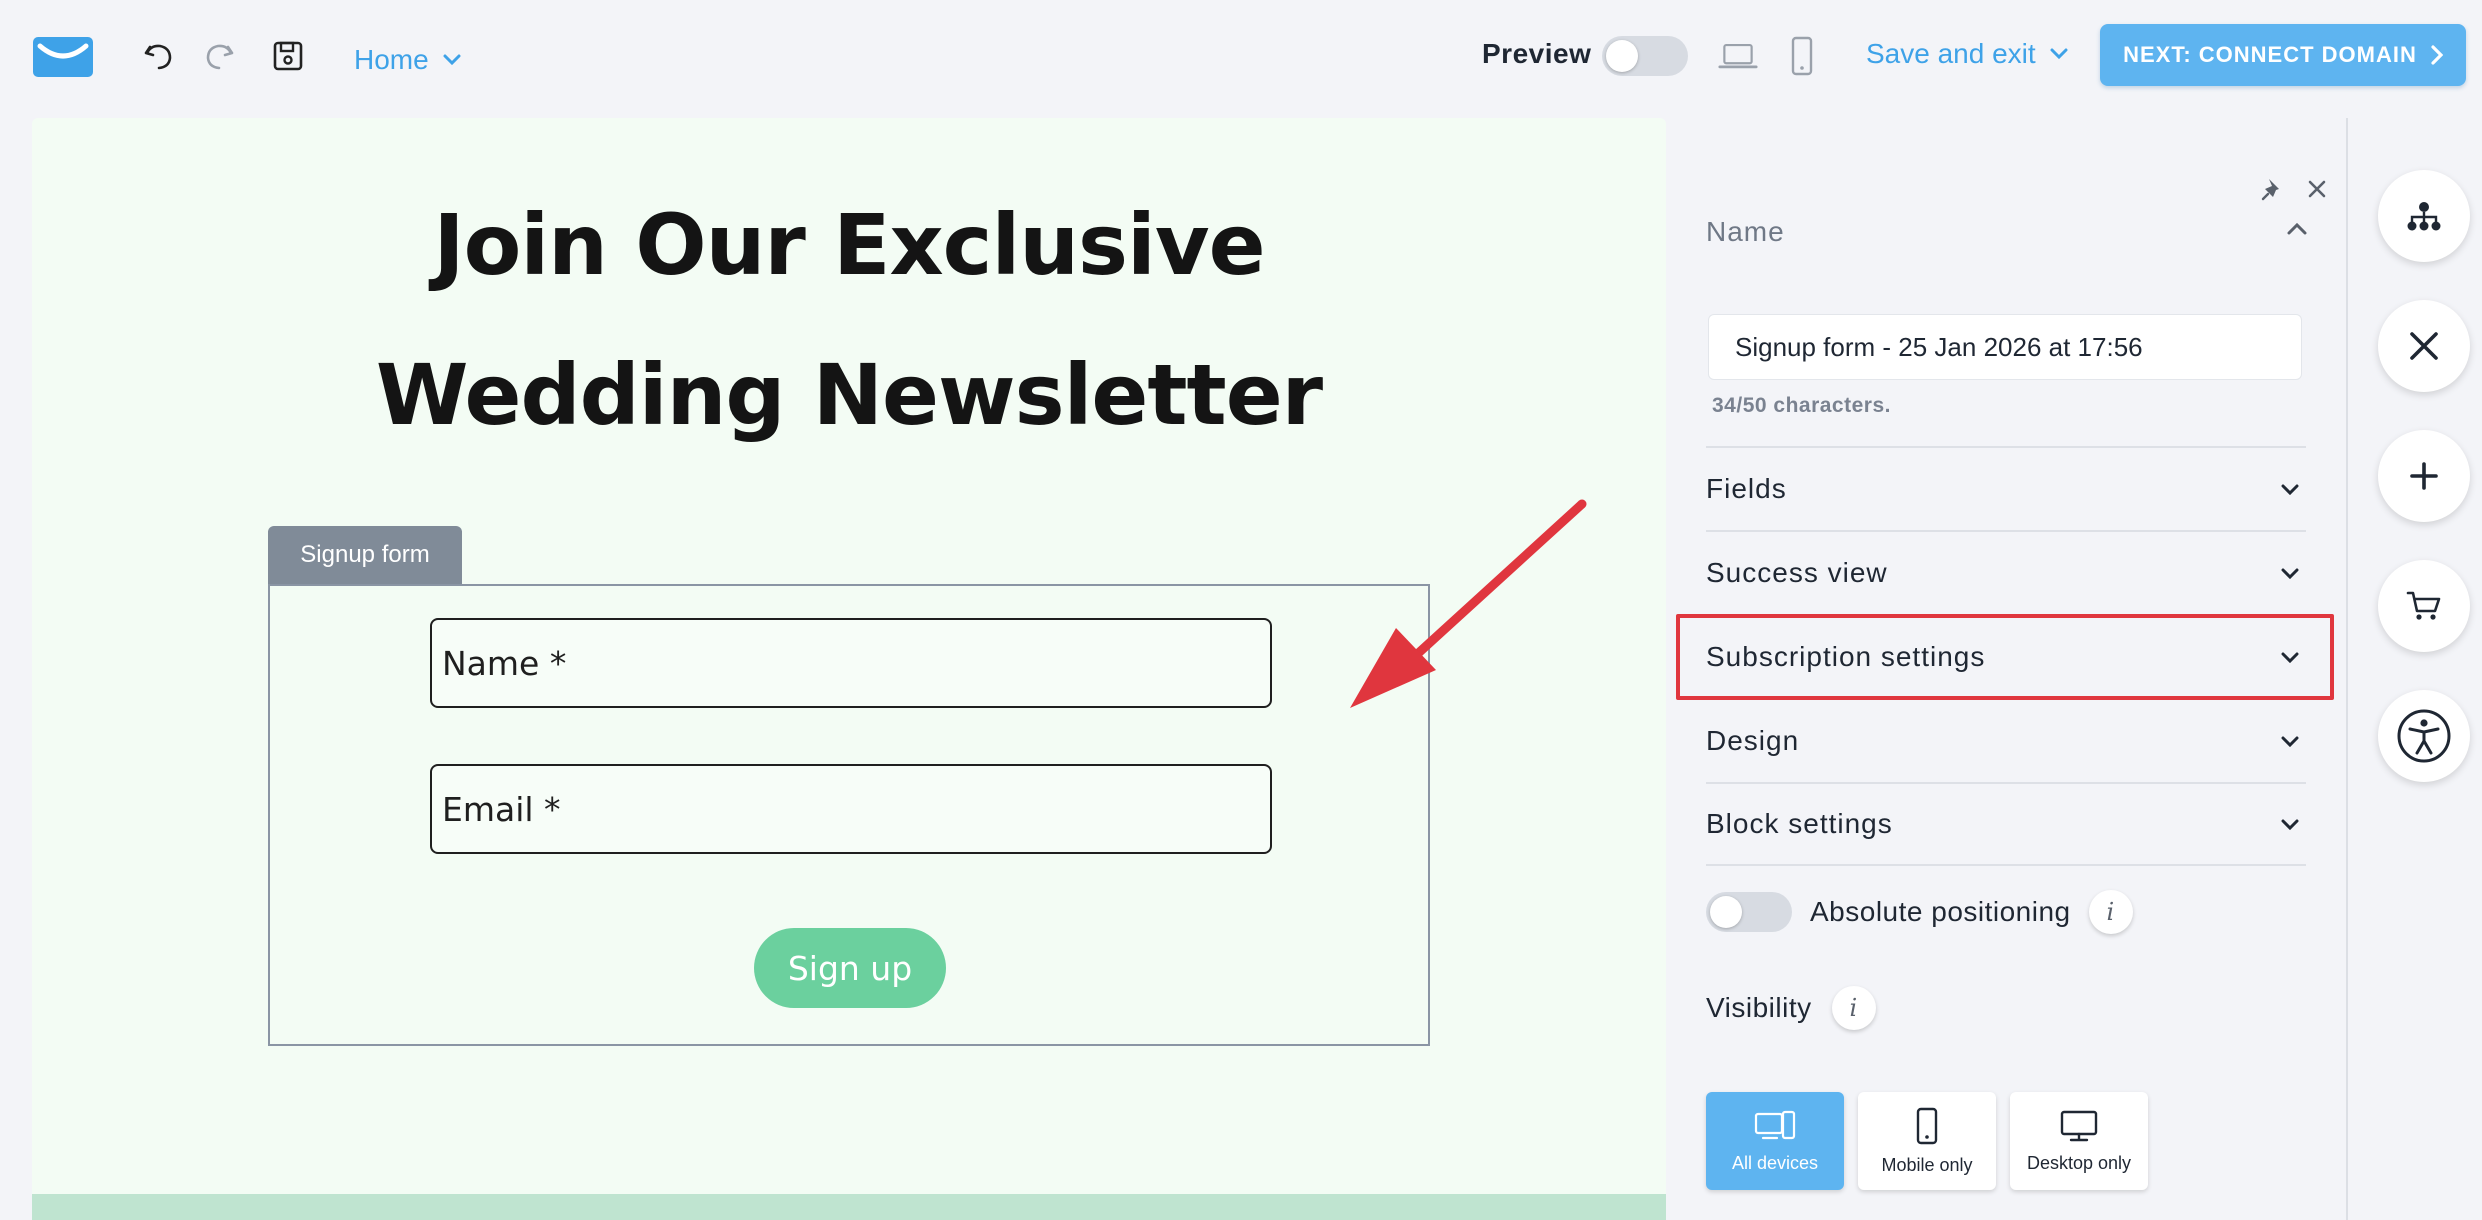  I want to click on visibility-label: Visibility, so click(1759, 1007).